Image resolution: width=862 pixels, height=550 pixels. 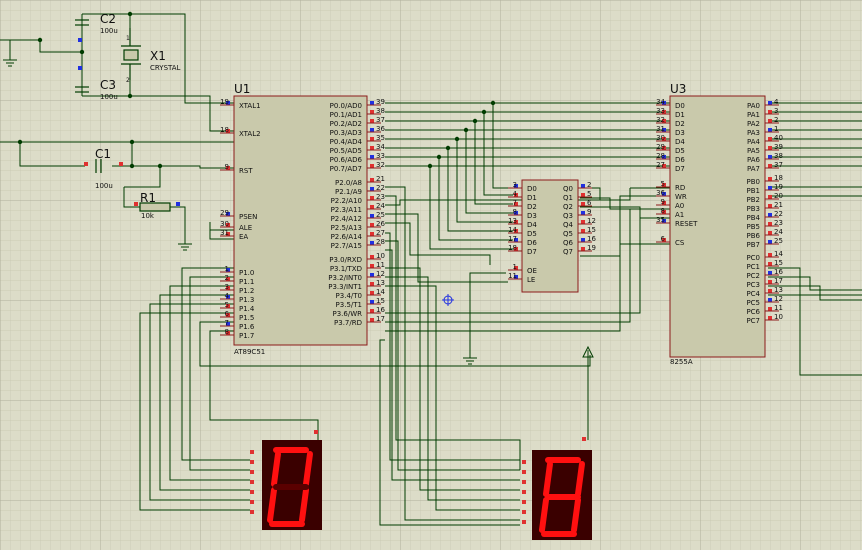 I want to click on u3-part: 8255A, so click(x=681, y=362).